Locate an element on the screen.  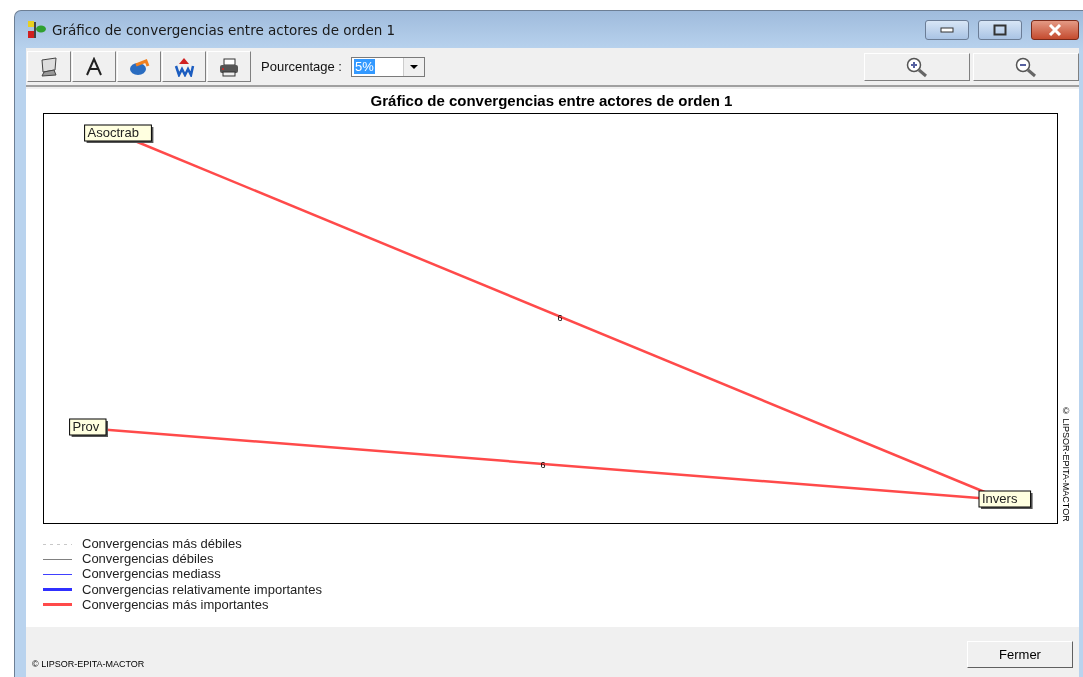
close-button is located at coordinates (1055, 29).